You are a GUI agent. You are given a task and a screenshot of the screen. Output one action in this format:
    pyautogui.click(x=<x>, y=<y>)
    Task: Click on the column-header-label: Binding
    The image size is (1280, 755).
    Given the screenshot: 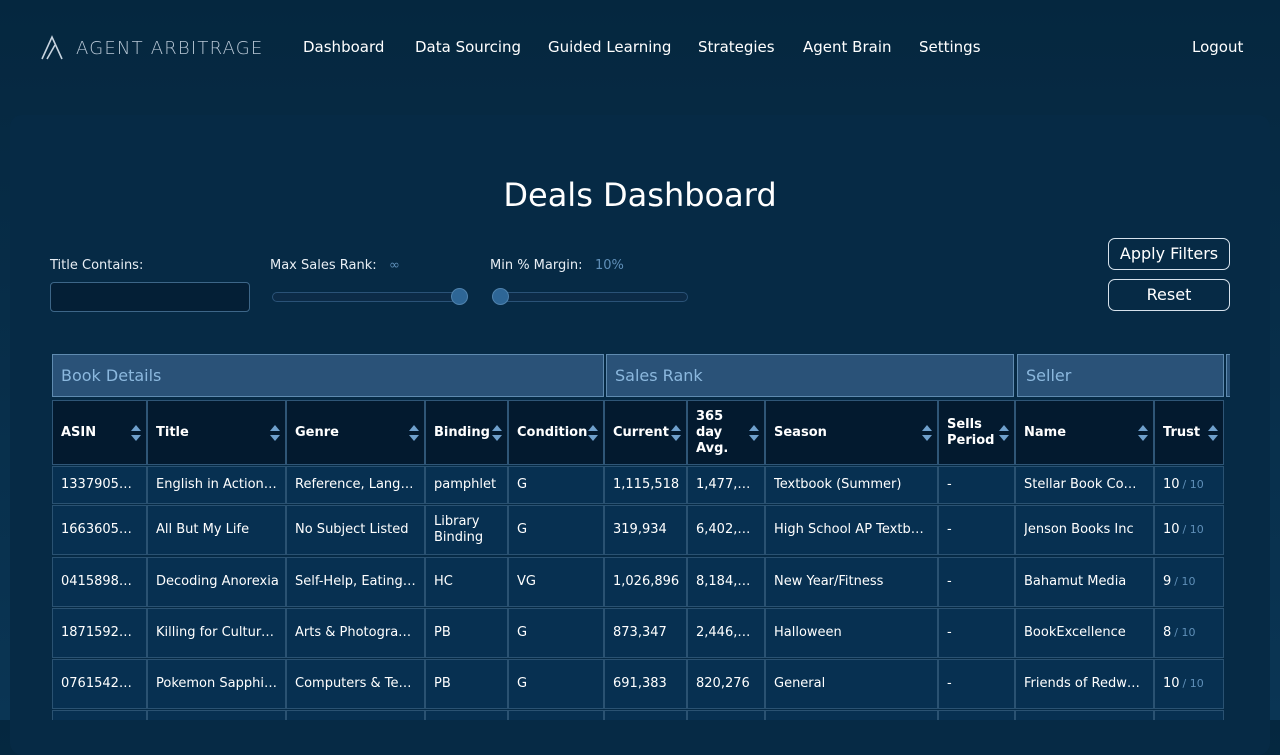 What is the action you would take?
    pyautogui.click(x=462, y=432)
    